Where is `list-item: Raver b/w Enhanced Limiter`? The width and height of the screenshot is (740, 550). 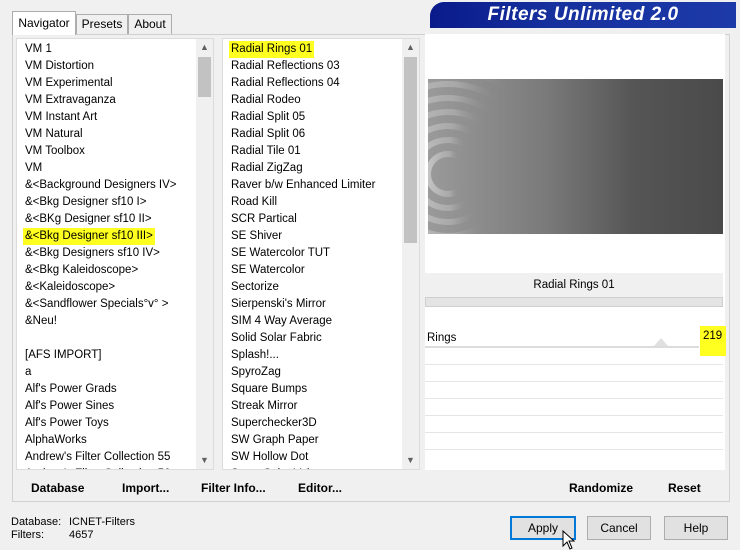 list-item: Raver b/w Enhanced Limiter is located at coordinates (303, 185).